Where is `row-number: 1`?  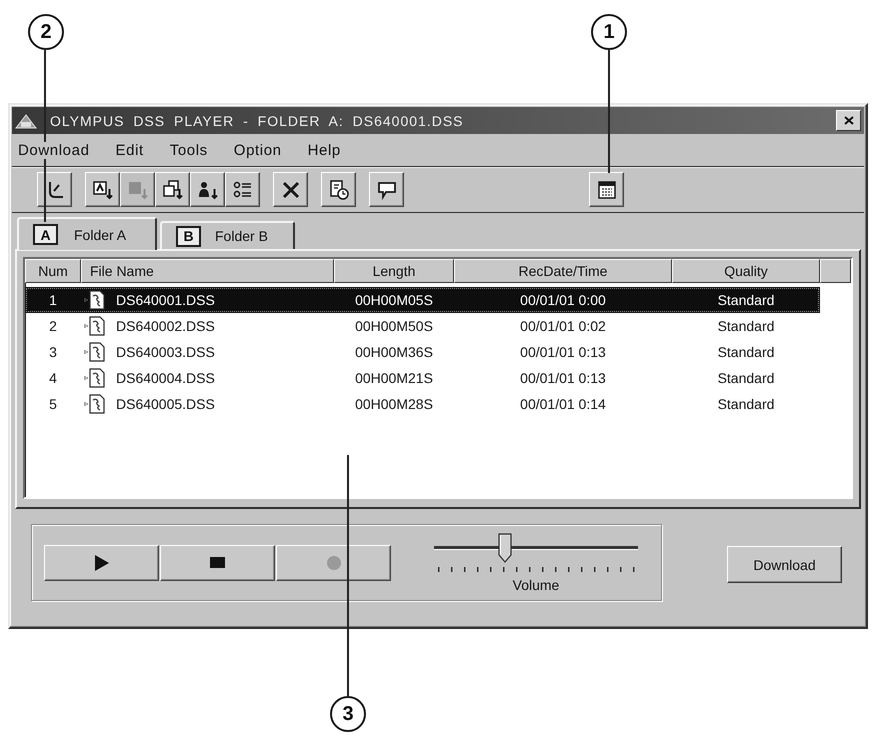
row-number: 1 is located at coordinates (53, 300).